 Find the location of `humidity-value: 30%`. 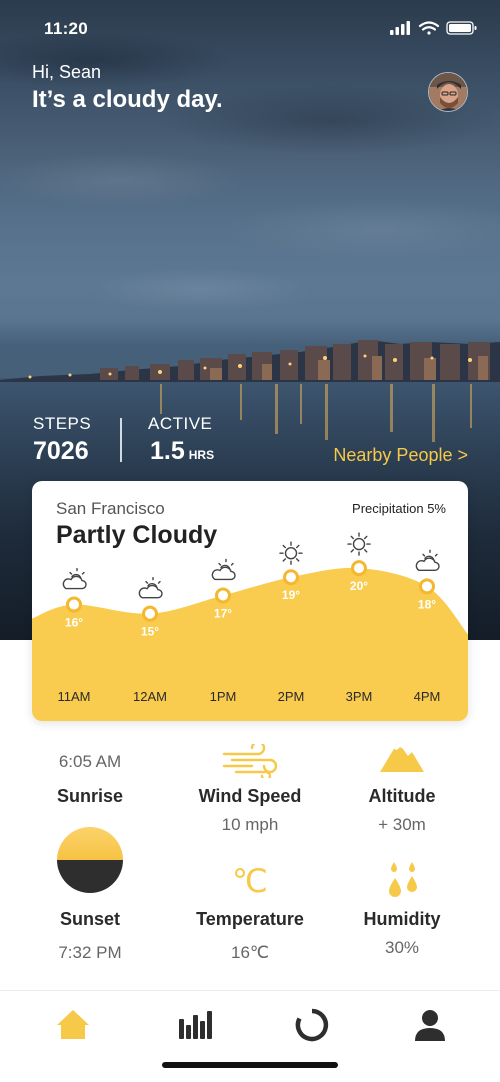

humidity-value: 30% is located at coordinates (402, 947).